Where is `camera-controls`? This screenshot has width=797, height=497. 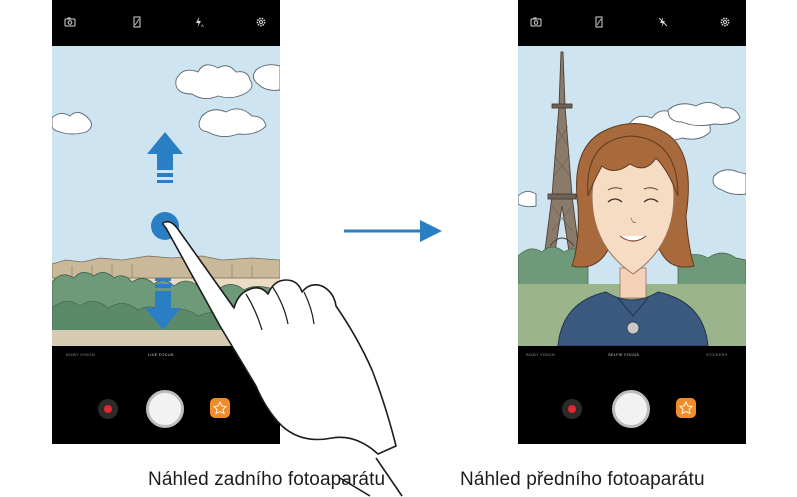
camera-controls is located at coordinates (632, 406).